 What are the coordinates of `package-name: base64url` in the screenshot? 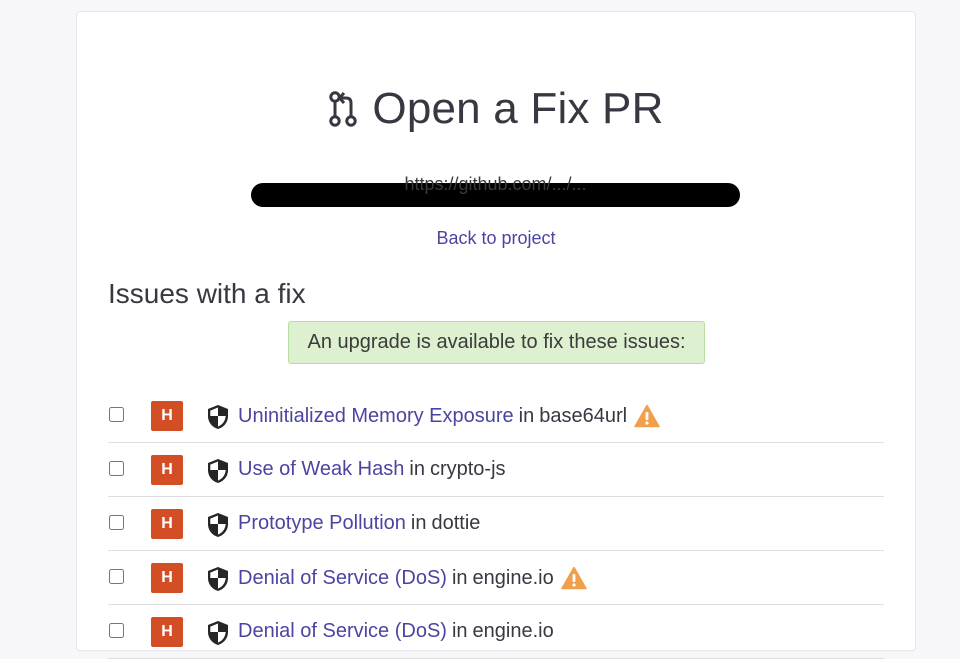 It's located at (583, 415).